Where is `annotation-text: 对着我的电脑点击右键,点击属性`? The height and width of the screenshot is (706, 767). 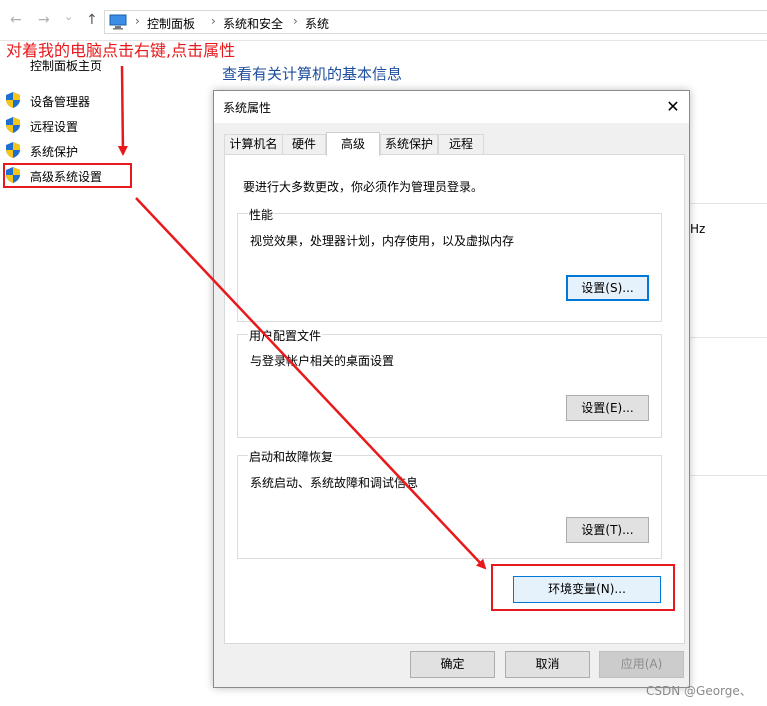
annotation-text: 对着我的电脑点击右键,点击属性 is located at coordinates (121, 50).